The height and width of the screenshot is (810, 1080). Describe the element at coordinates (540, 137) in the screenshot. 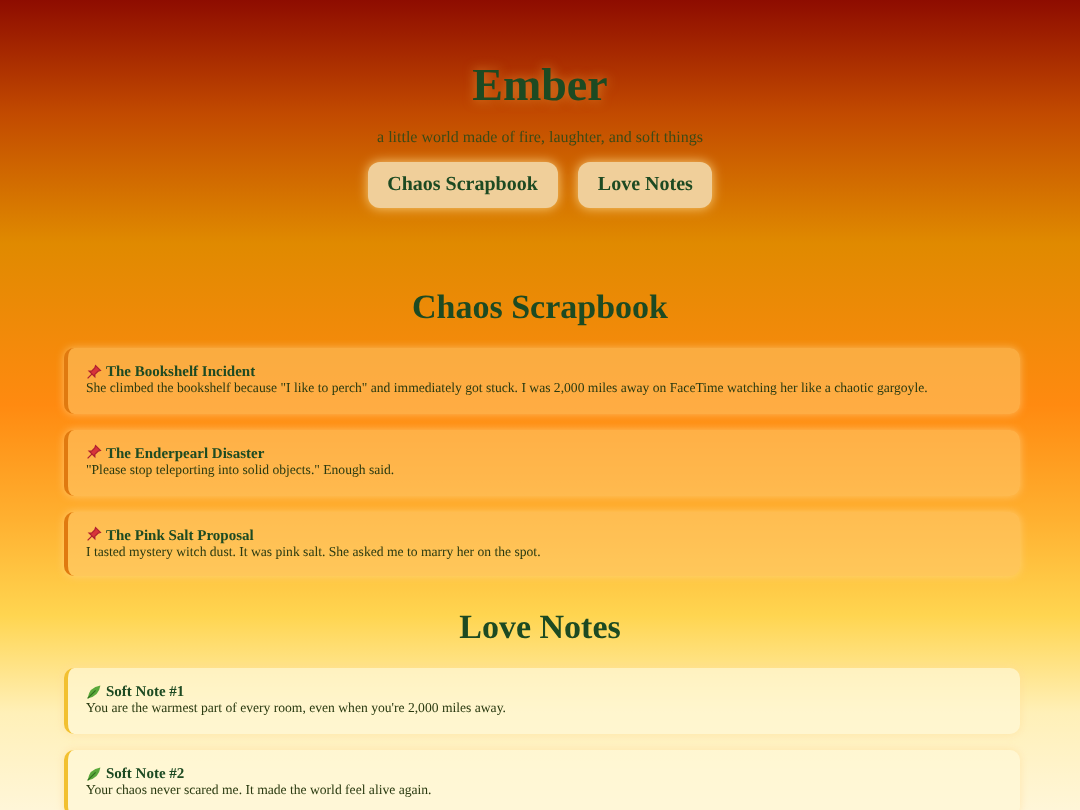

I see `site-tagline: a little world made of fire, laughter, and soft things` at that location.